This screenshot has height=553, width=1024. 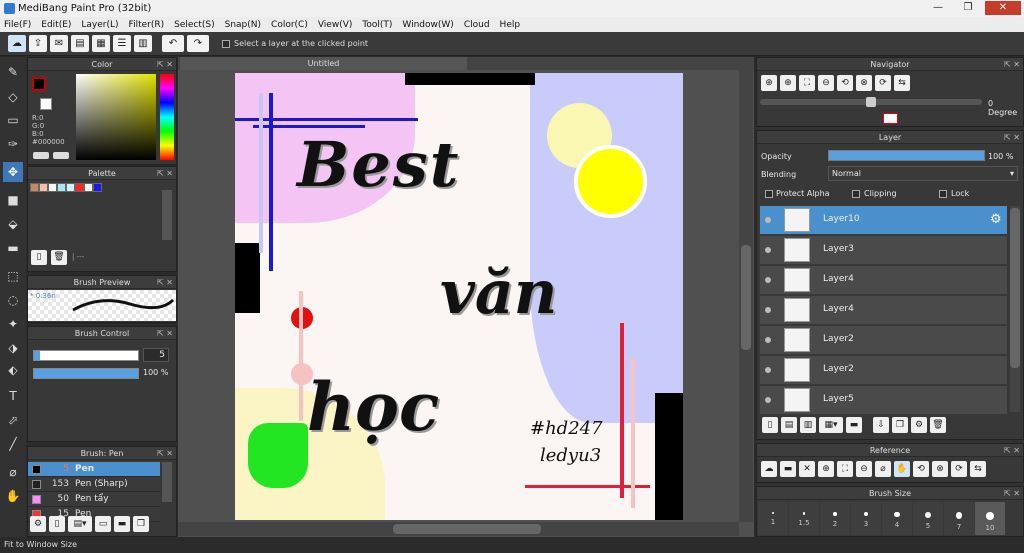 What do you see at coordinates (804, 518) in the screenshot?
I see `brush-size-cell: 1.5` at bounding box center [804, 518].